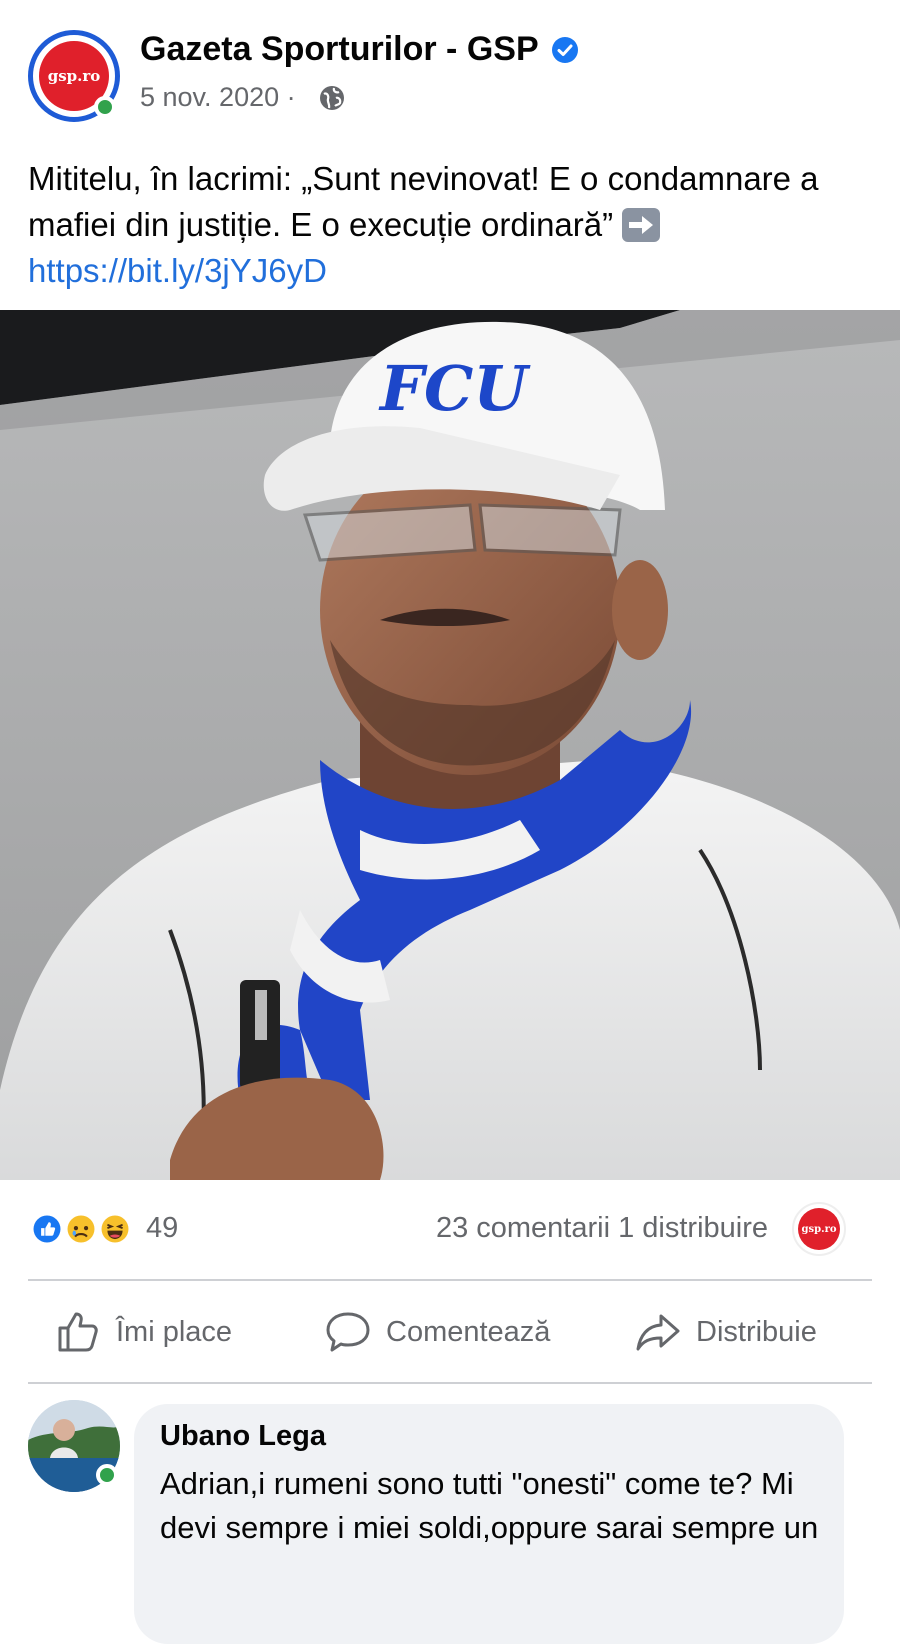 Image resolution: width=900 pixels, height=1644 pixels. I want to click on page-share-avatar-logo: gsp.ro, so click(819, 1229).